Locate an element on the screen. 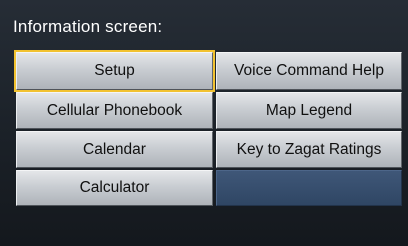  calculator-button: Calculator is located at coordinates (114, 188).